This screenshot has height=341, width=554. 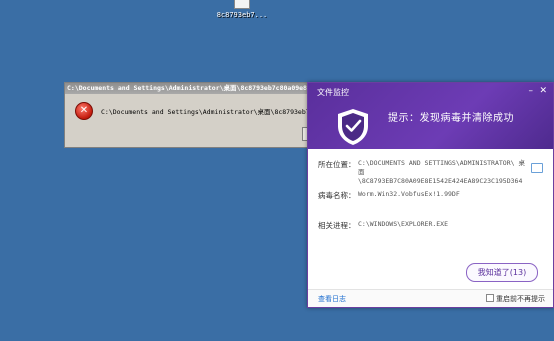 What do you see at coordinates (332, 299) in the screenshot?
I see `view-log-link: 查看日志` at bounding box center [332, 299].